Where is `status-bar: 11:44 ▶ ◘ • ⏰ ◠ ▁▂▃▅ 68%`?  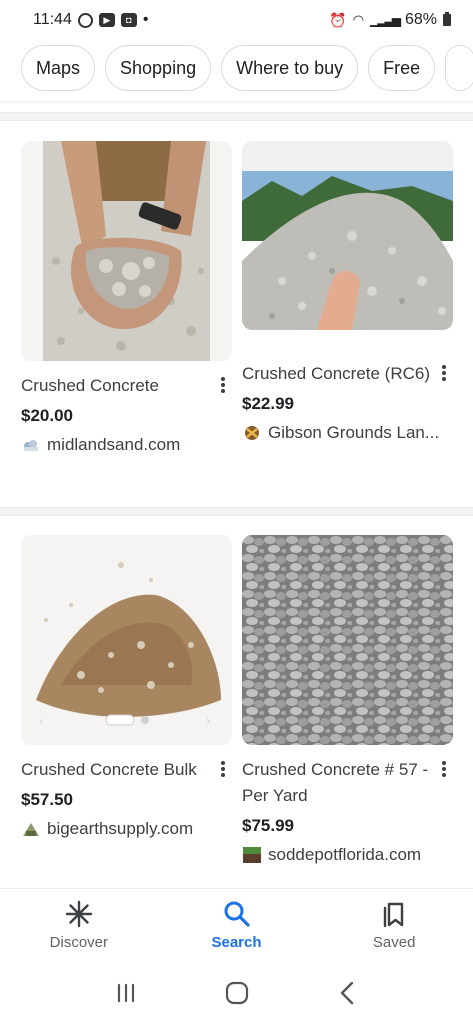
status-bar: 11:44 ▶ ◘ • ⏰ ◠ ▁▂▃▅ 68% is located at coordinates (236, 20).